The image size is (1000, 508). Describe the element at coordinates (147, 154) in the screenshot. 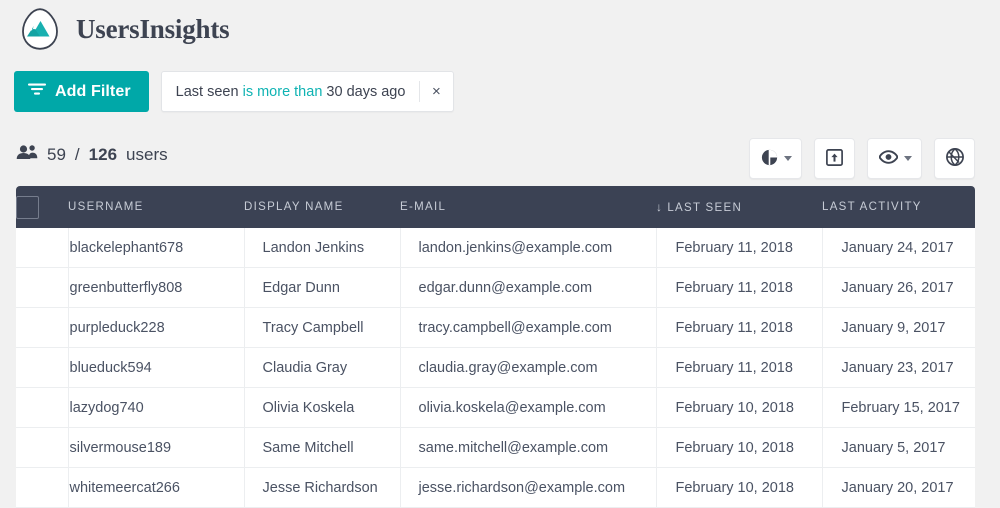

I see `users-count-label: users` at that location.